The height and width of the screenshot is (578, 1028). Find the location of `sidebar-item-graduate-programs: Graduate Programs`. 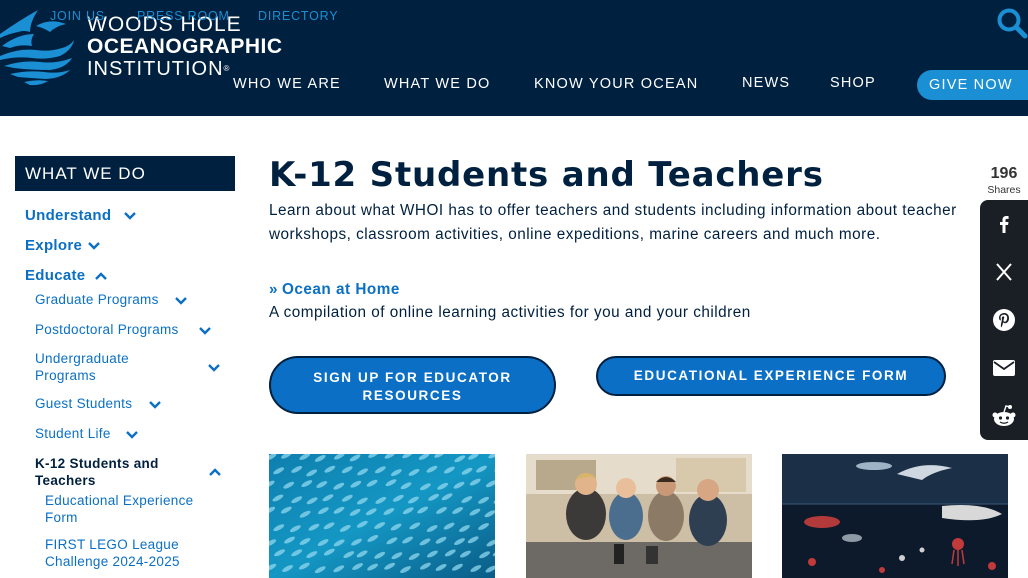

sidebar-item-graduate-programs: Graduate Programs is located at coordinates (97, 299).